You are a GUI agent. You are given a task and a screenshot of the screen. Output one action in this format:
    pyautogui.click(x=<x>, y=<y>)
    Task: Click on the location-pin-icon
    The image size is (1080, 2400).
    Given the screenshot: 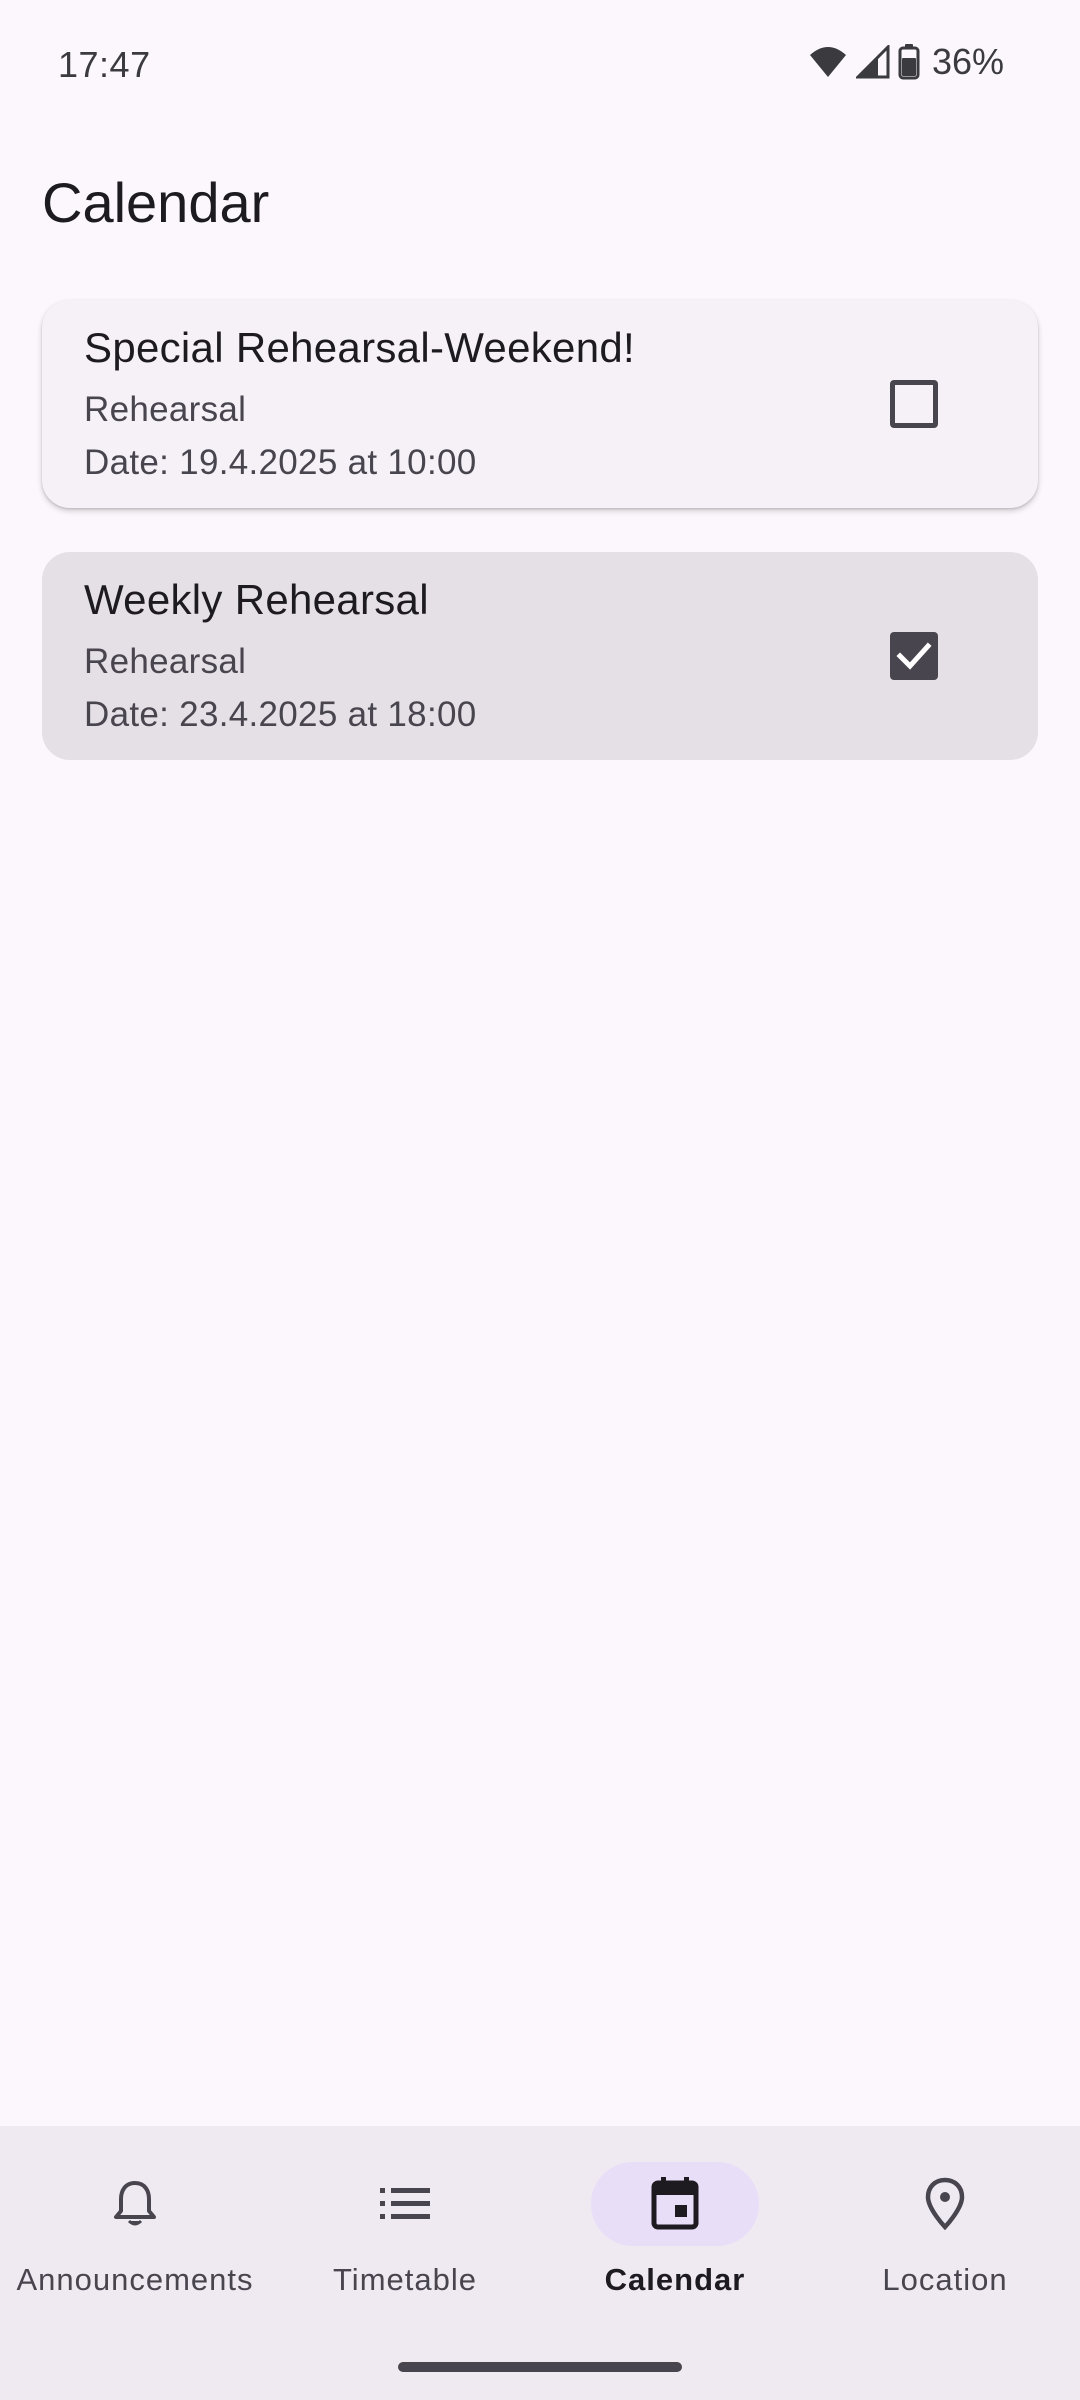 What is the action you would take?
    pyautogui.click(x=945, y=2204)
    